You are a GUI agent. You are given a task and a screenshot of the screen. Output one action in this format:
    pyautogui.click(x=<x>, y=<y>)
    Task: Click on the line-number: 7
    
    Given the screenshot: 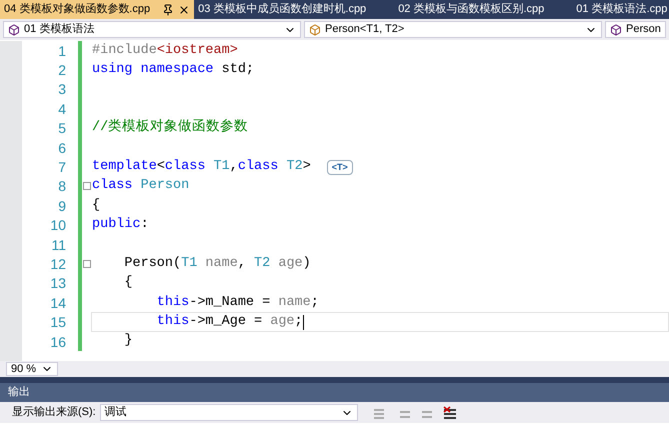 What is the action you would take?
    pyautogui.click(x=61, y=167)
    